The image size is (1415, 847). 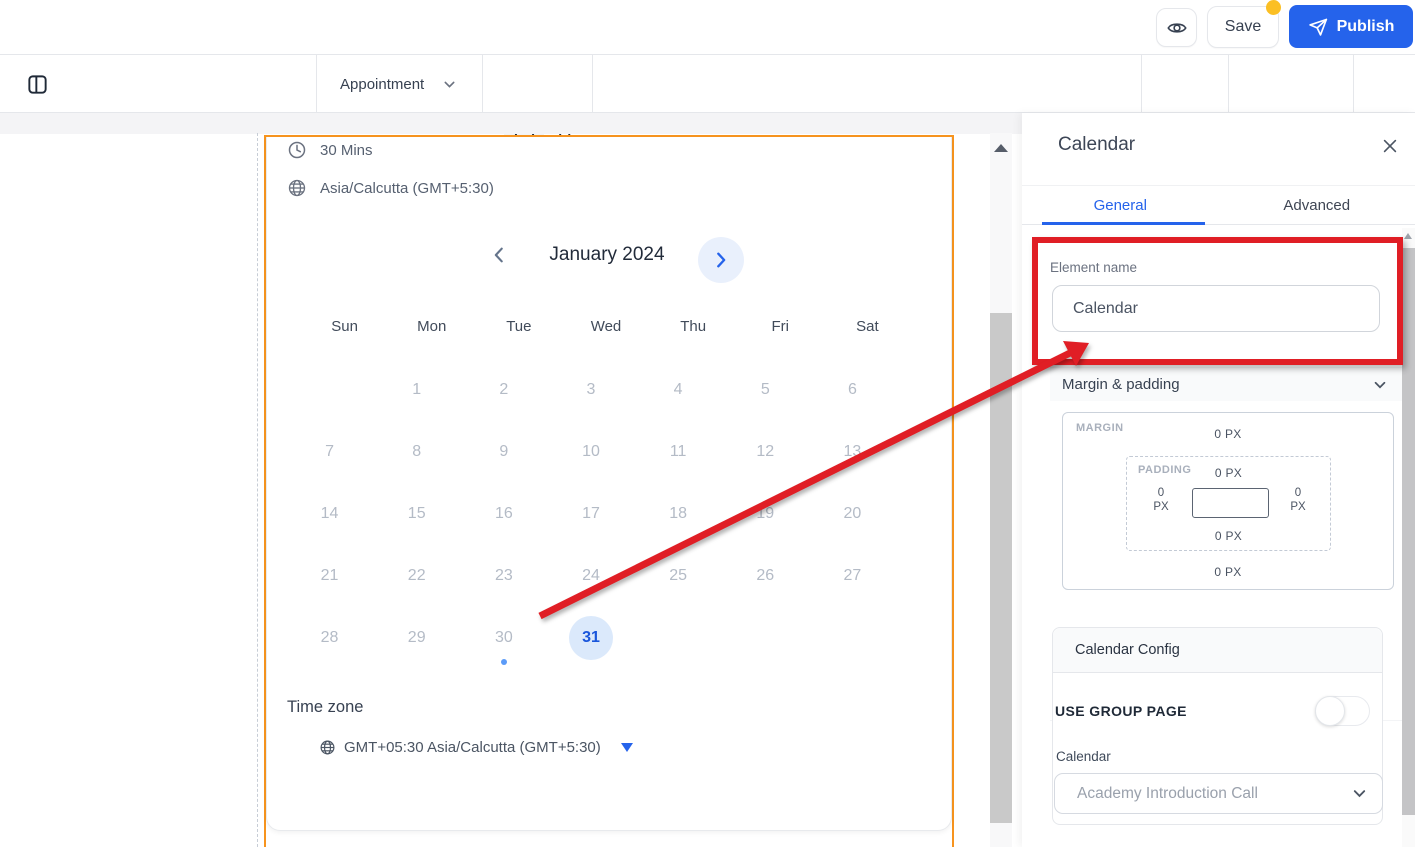 What do you see at coordinates (1121, 384) in the screenshot?
I see `margin-padding-label: Margin & padding` at bounding box center [1121, 384].